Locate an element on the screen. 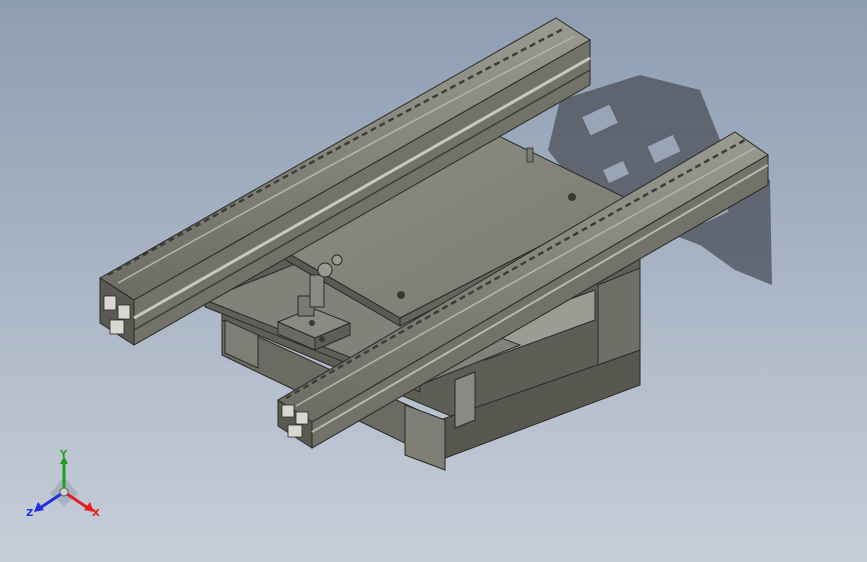 Image resolution: width=867 pixels, height=562 pixels. axis-triad: Y X Z is located at coordinates (63, 484).